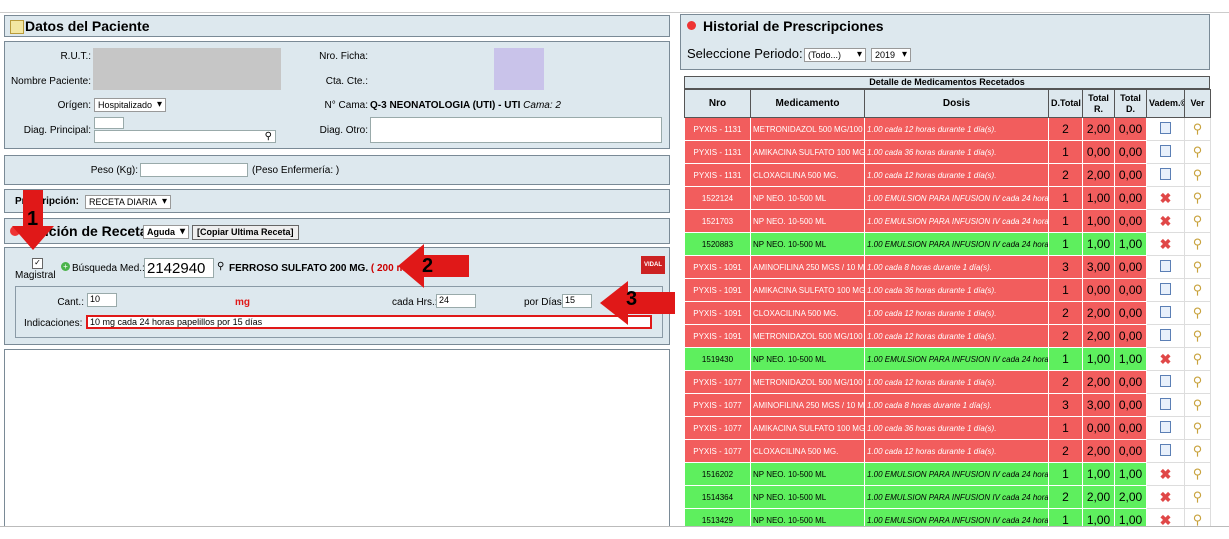 The image size is (1229, 539). What do you see at coordinates (65, 266) in the screenshot?
I see `add-icon: +` at bounding box center [65, 266].